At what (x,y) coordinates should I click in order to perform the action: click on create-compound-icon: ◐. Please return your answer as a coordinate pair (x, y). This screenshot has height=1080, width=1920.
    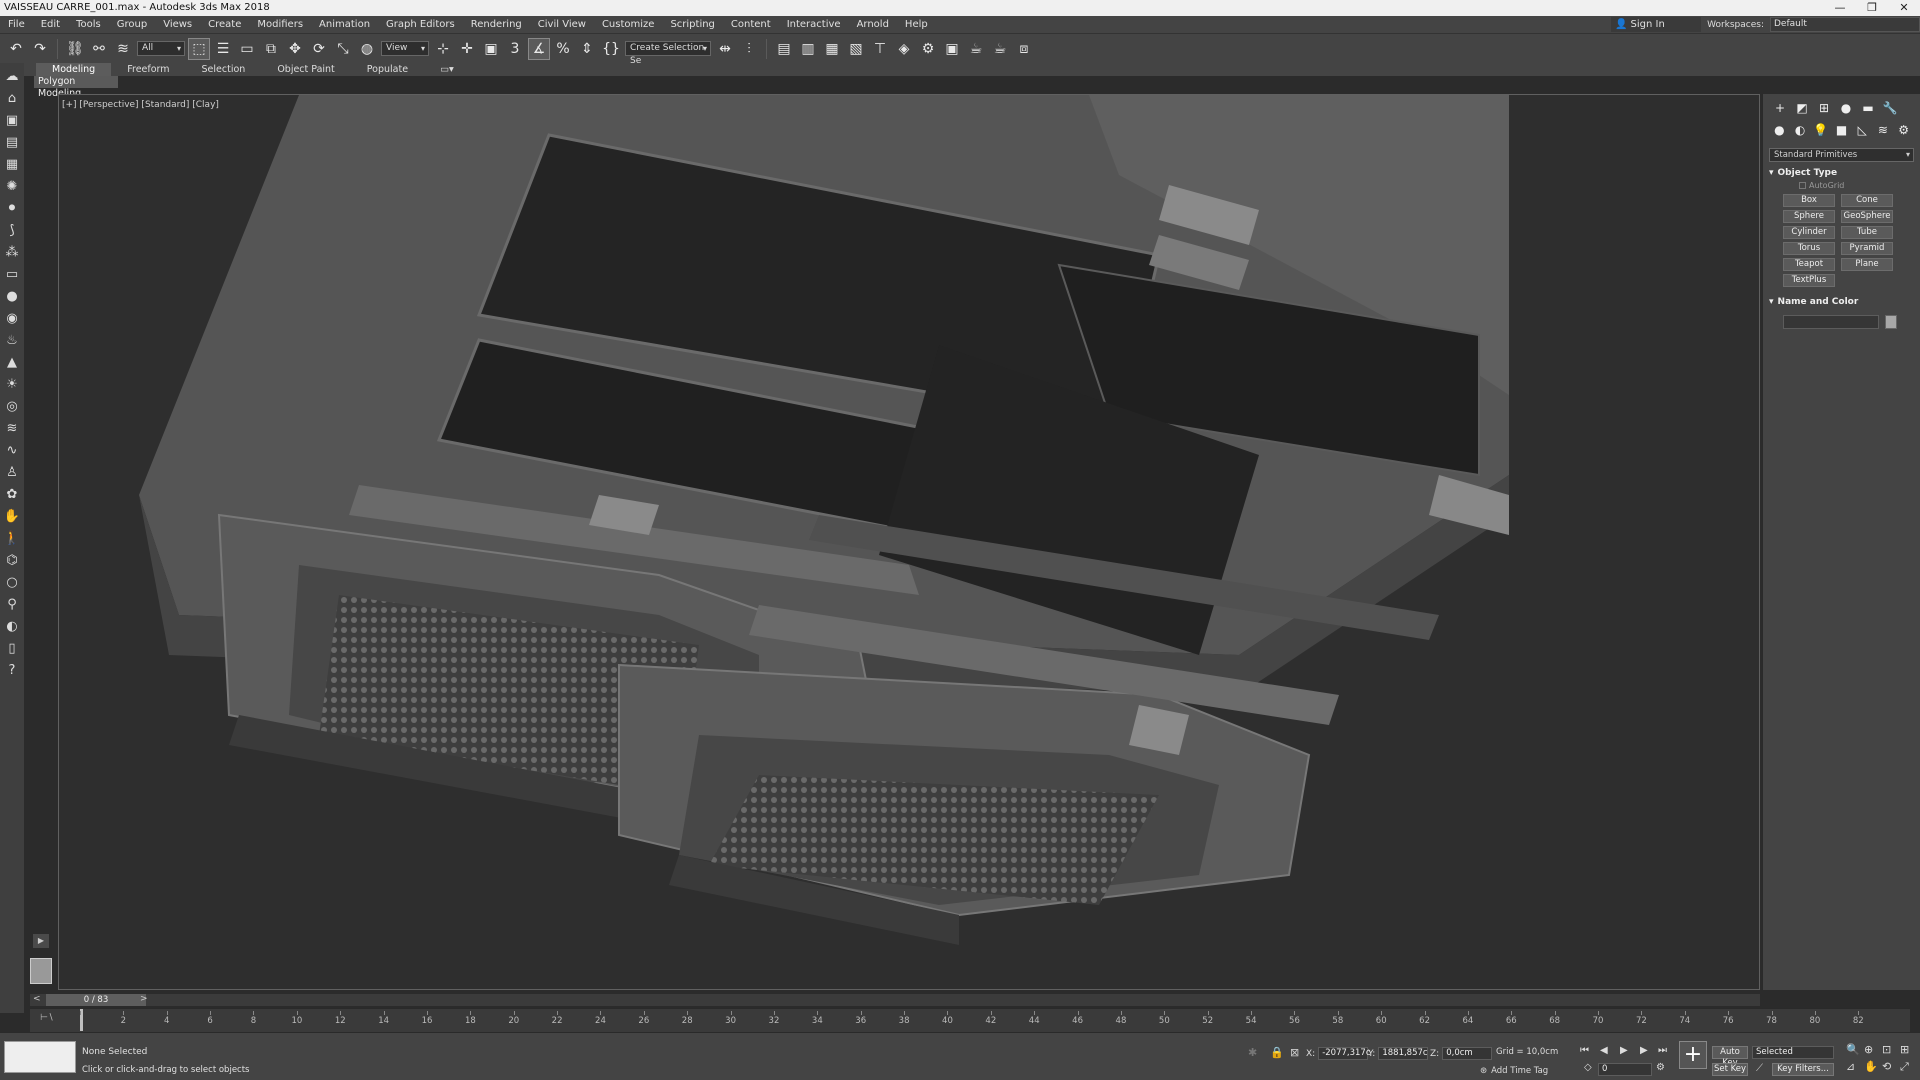
    Looking at the image, I should click on (12, 626).